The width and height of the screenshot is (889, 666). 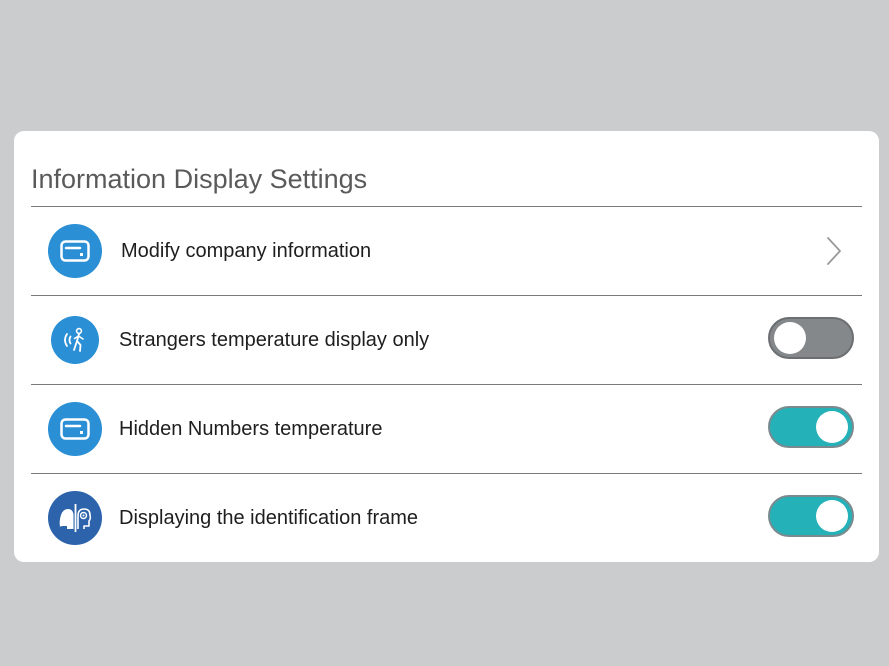 What do you see at coordinates (274, 340) in the screenshot?
I see `row-label: Strangers temperature display only` at bounding box center [274, 340].